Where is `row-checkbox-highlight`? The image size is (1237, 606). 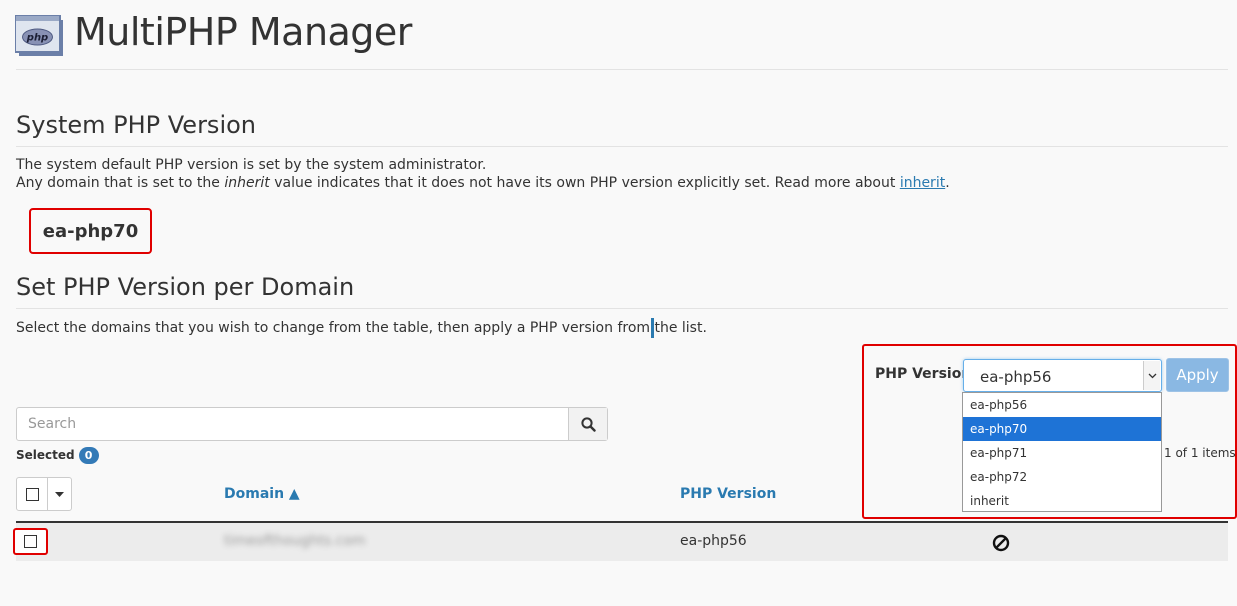
row-checkbox-highlight is located at coordinates (30, 541).